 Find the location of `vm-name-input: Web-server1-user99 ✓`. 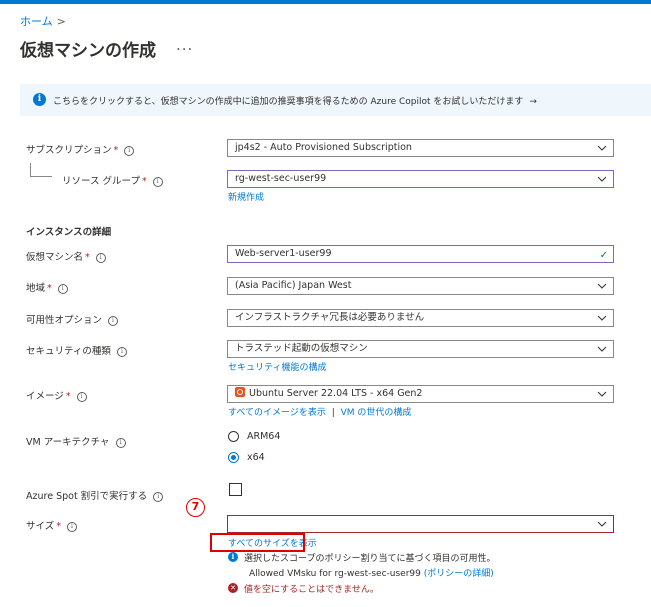

vm-name-input: Web-server1-user99 ✓ is located at coordinates (420, 254).